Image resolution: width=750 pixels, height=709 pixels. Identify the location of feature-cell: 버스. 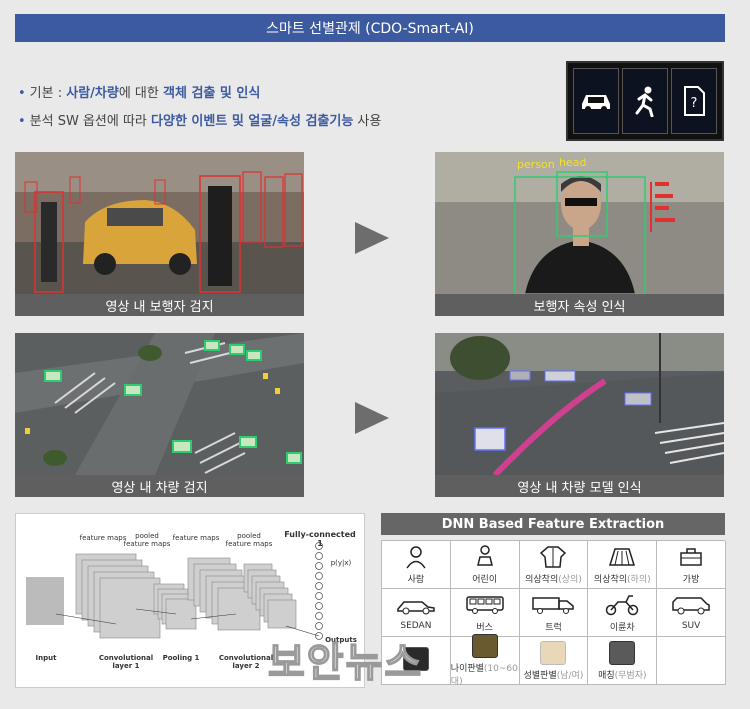
(485, 613).